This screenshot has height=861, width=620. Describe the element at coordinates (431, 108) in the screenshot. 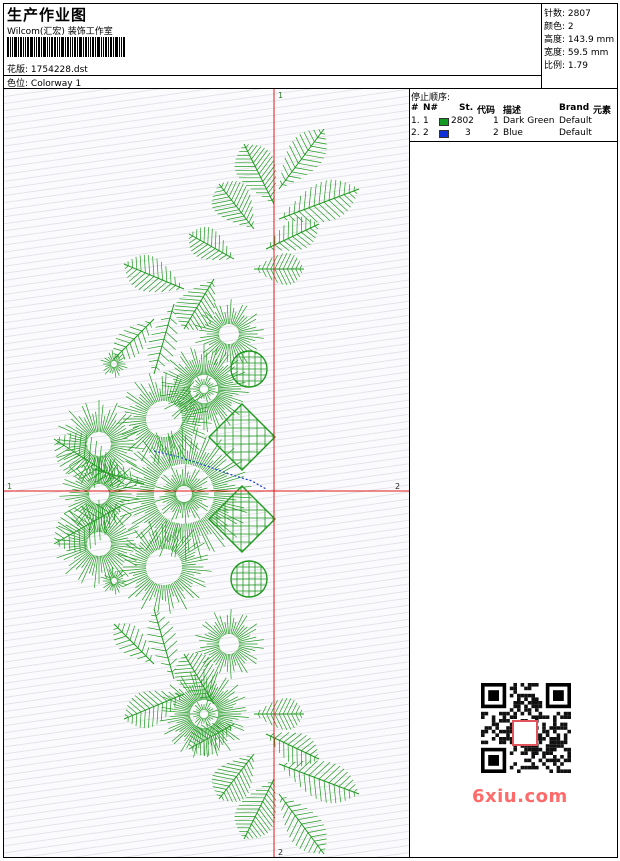

I see `col-needle: N#` at that location.